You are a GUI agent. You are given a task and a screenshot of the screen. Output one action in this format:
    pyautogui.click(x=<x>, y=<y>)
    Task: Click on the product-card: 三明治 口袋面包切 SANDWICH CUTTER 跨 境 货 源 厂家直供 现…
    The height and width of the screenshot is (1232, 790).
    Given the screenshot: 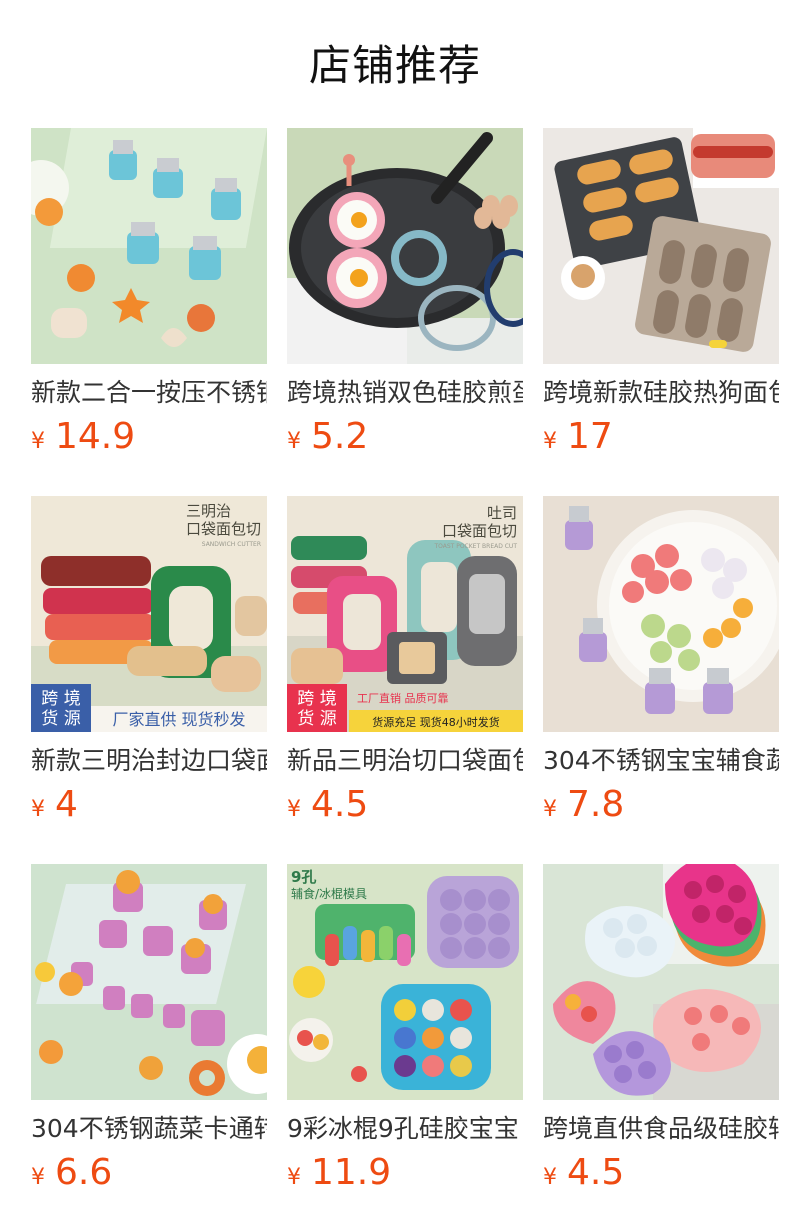 What is the action you would take?
    pyautogui.click(x=149, y=680)
    